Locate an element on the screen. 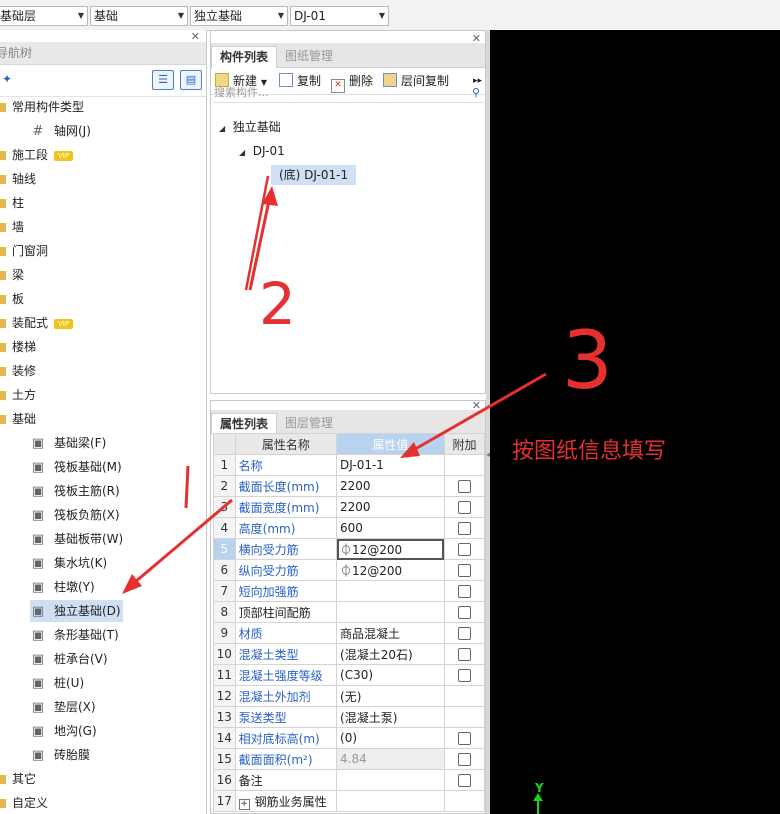 This screenshot has height=814, width=780. property-row: 8 顶部柱间配筋 is located at coordinates (349, 612).